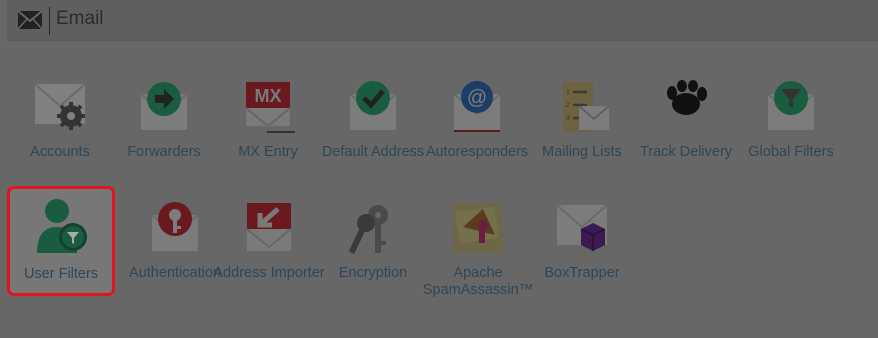 The image size is (878, 338). Describe the element at coordinates (268, 152) in the screenshot. I see `mx-entry-label: MX Entry` at that location.